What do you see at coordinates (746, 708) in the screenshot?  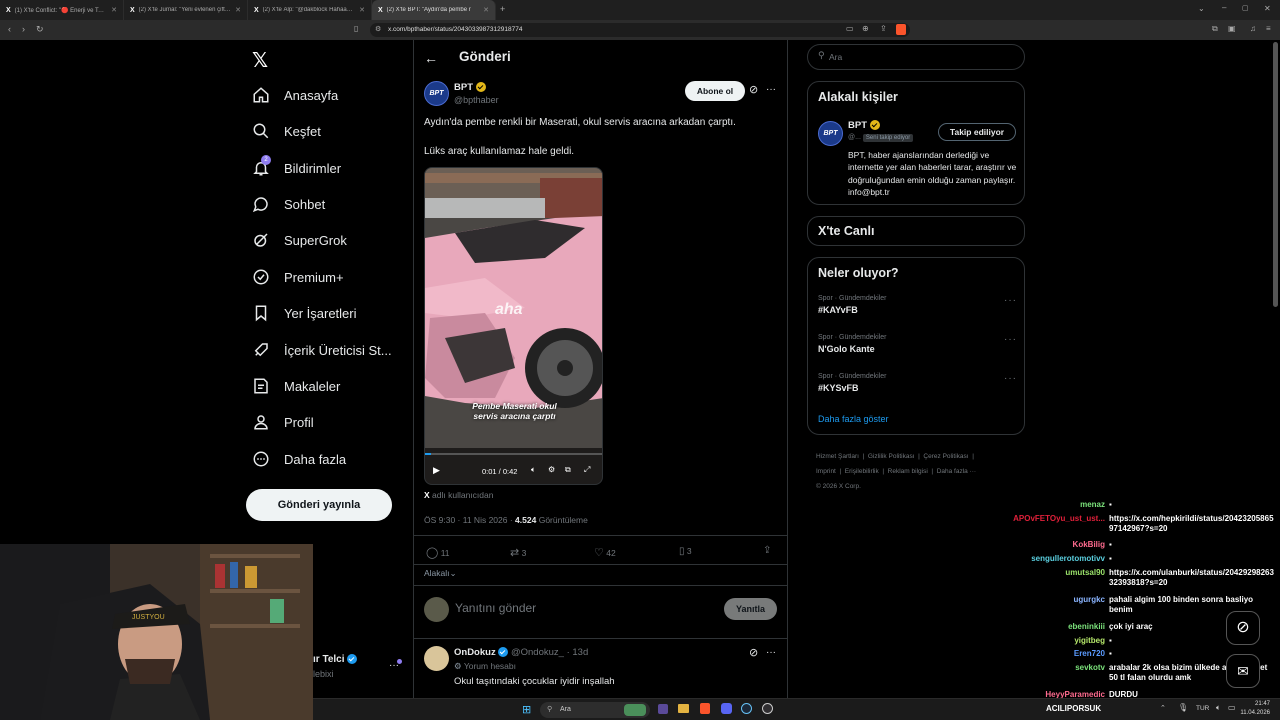 I see `steam-icon` at bounding box center [746, 708].